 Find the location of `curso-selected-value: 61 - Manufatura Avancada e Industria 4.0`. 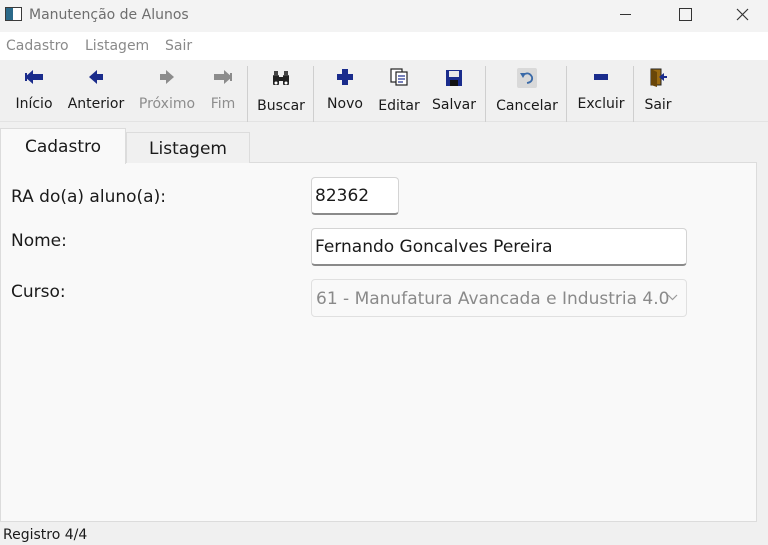

curso-selected-value: 61 - Manufatura Avancada e Industria 4.0 is located at coordinates (493, 299).